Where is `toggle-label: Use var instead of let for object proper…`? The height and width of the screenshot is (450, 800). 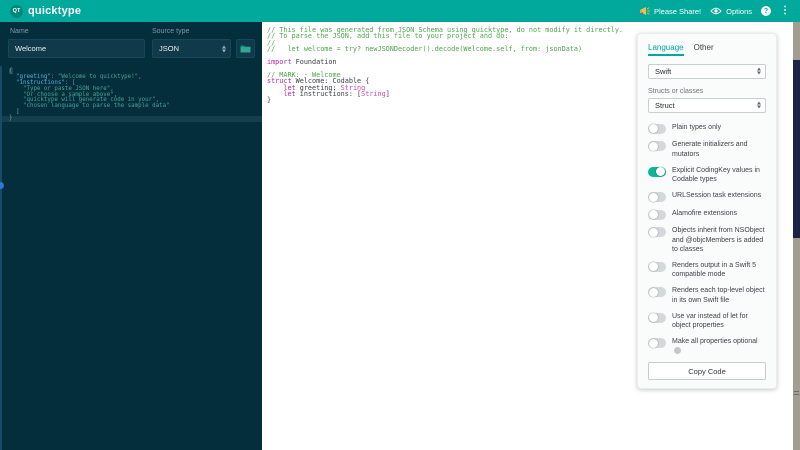 toggle-label: Use var instead of let for object proper… is located at coordinates (710, 321).